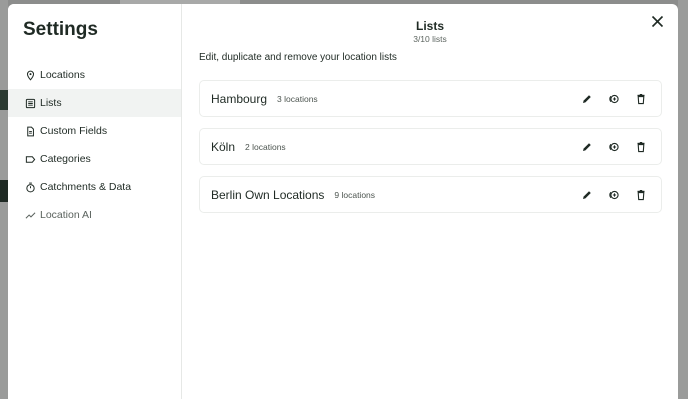 The height and width of the screenshot is (399, 688). Describe the element at coordinates (62, 75) in the screenshot. I see `sidebar-item-label: Locations` at that location.